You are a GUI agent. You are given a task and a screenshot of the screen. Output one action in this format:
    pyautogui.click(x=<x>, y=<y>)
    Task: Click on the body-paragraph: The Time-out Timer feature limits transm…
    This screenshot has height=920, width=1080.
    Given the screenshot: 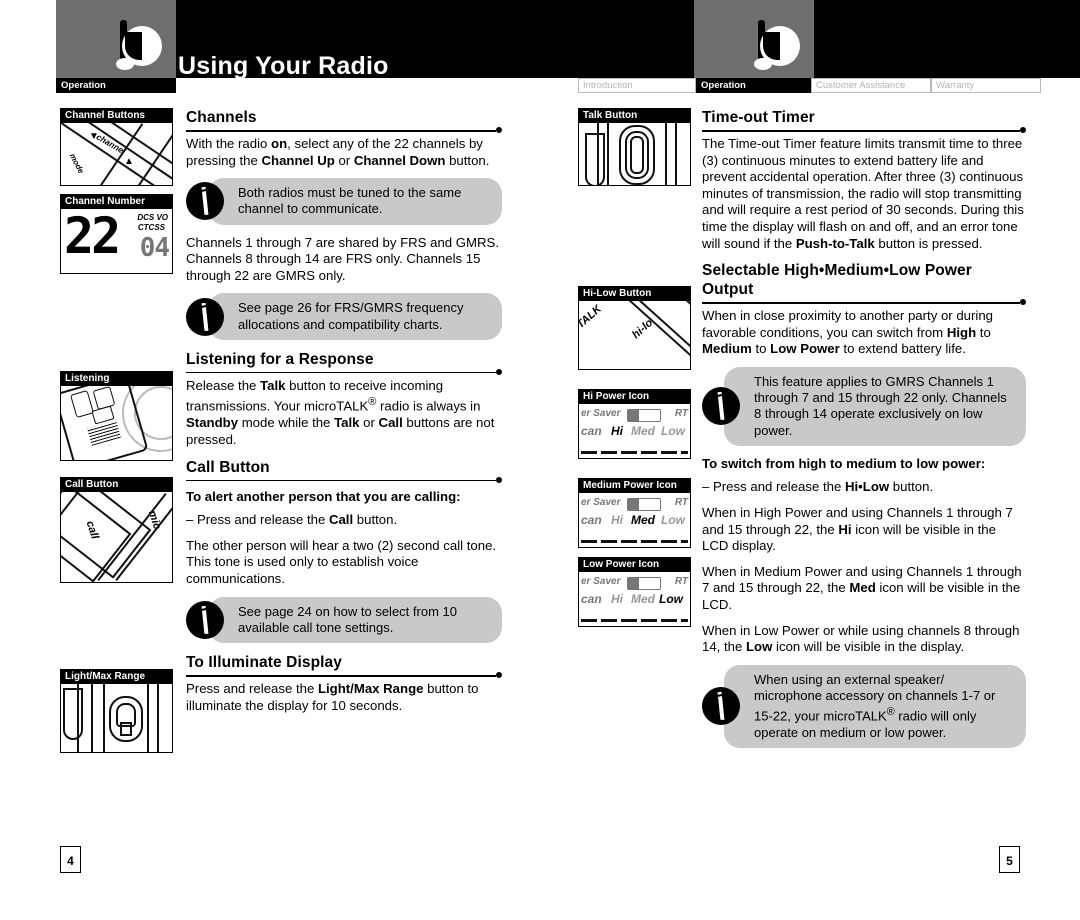 What is the action you would take?
    pyautogui.click(x=863, y=193)
    